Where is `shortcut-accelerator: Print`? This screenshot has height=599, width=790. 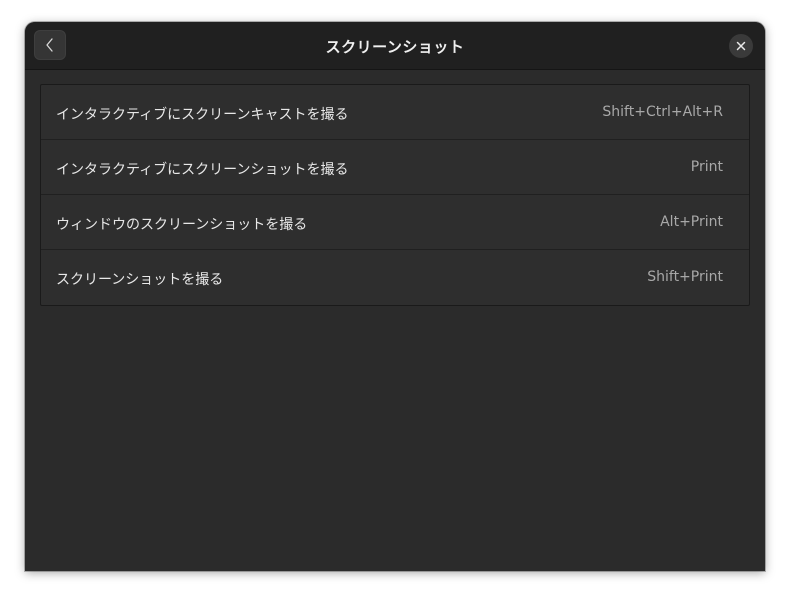 shortcut-accelerator: Print is located at coordinates (706, 167).